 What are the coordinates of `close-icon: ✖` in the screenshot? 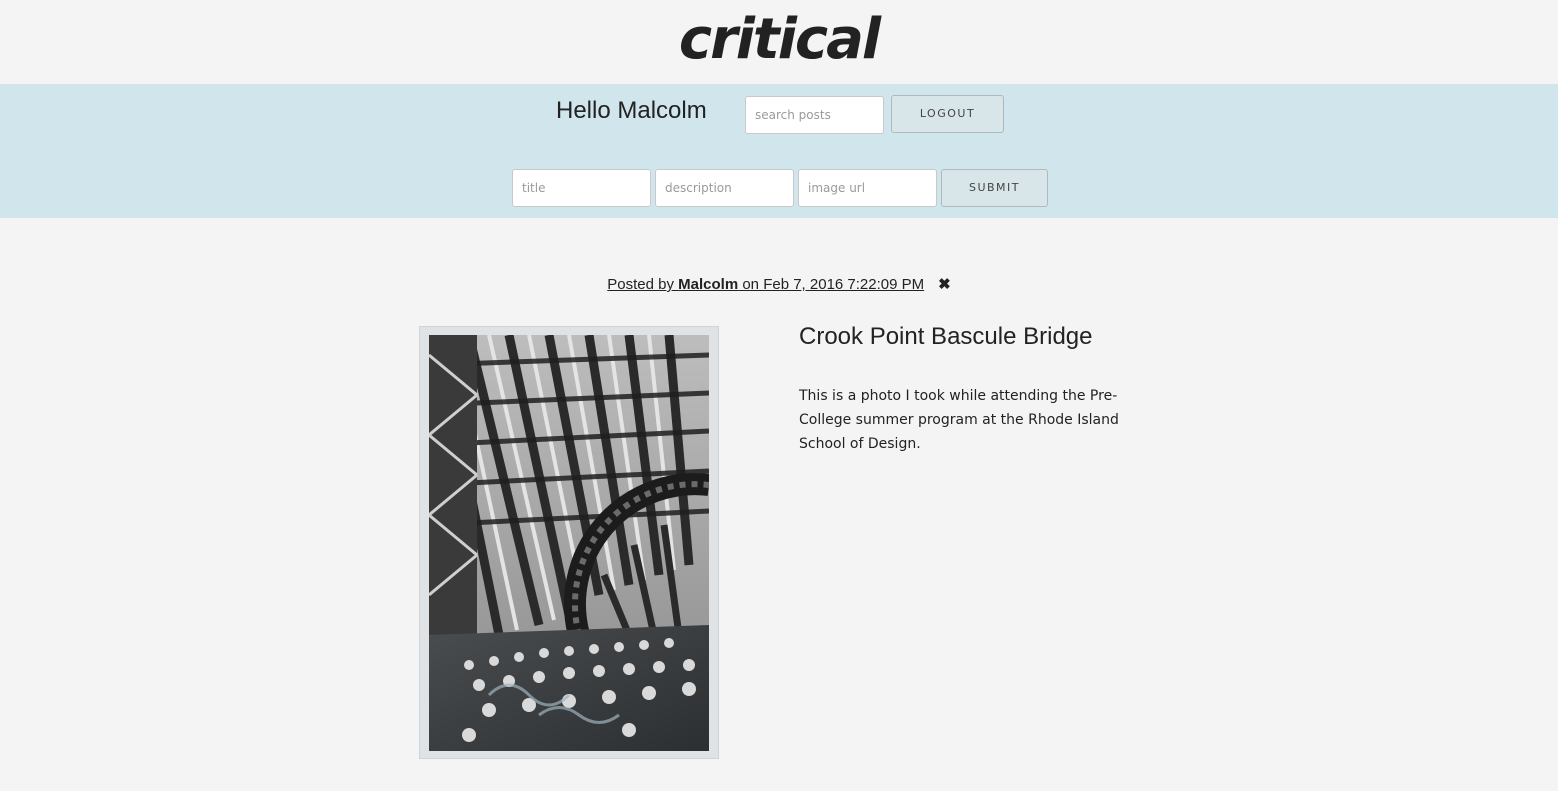 It's located at (944, 285).